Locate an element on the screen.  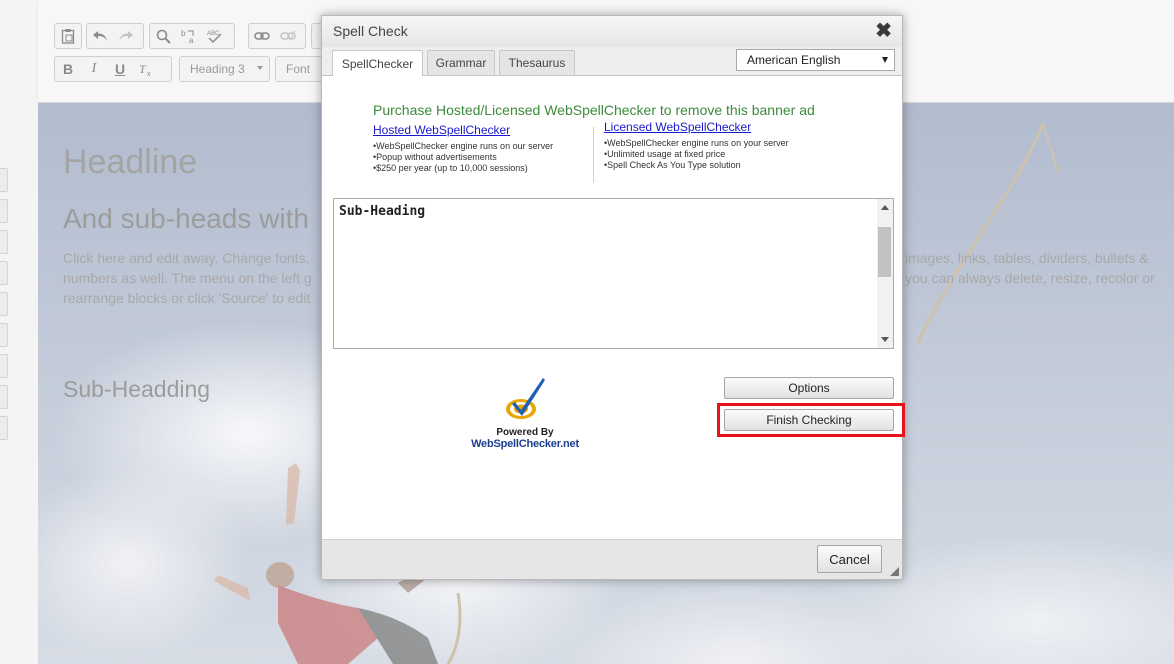
link-group is located at coordinates (277, 36).